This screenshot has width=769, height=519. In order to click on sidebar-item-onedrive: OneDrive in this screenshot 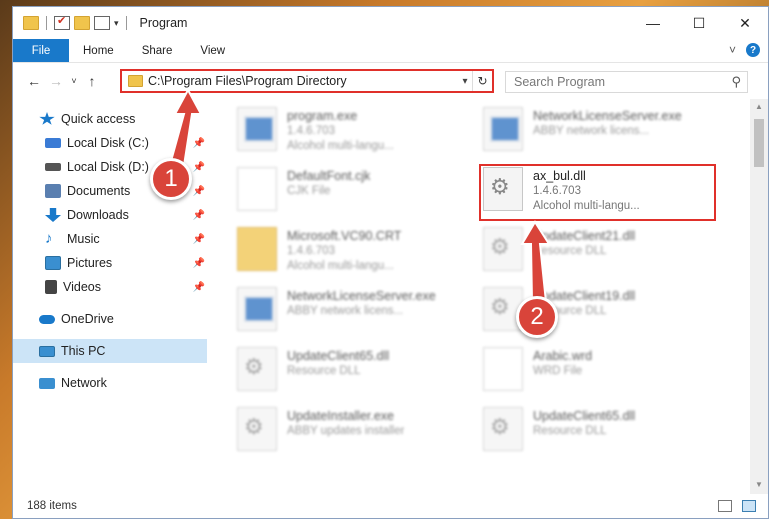, I will do `click(110, 319)`.